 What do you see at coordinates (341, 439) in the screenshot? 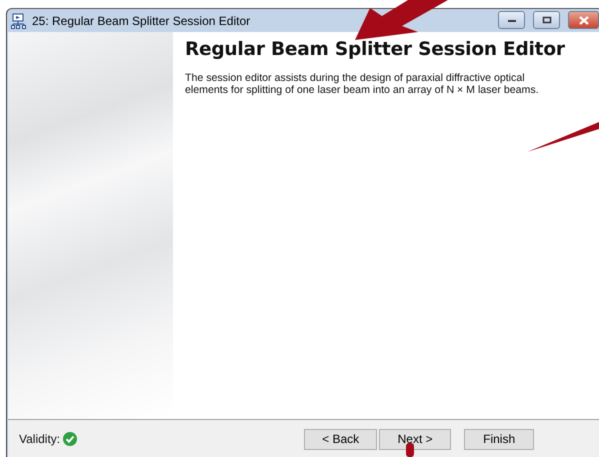
I see `back-button: < Back` at bounding box center [341, 439].